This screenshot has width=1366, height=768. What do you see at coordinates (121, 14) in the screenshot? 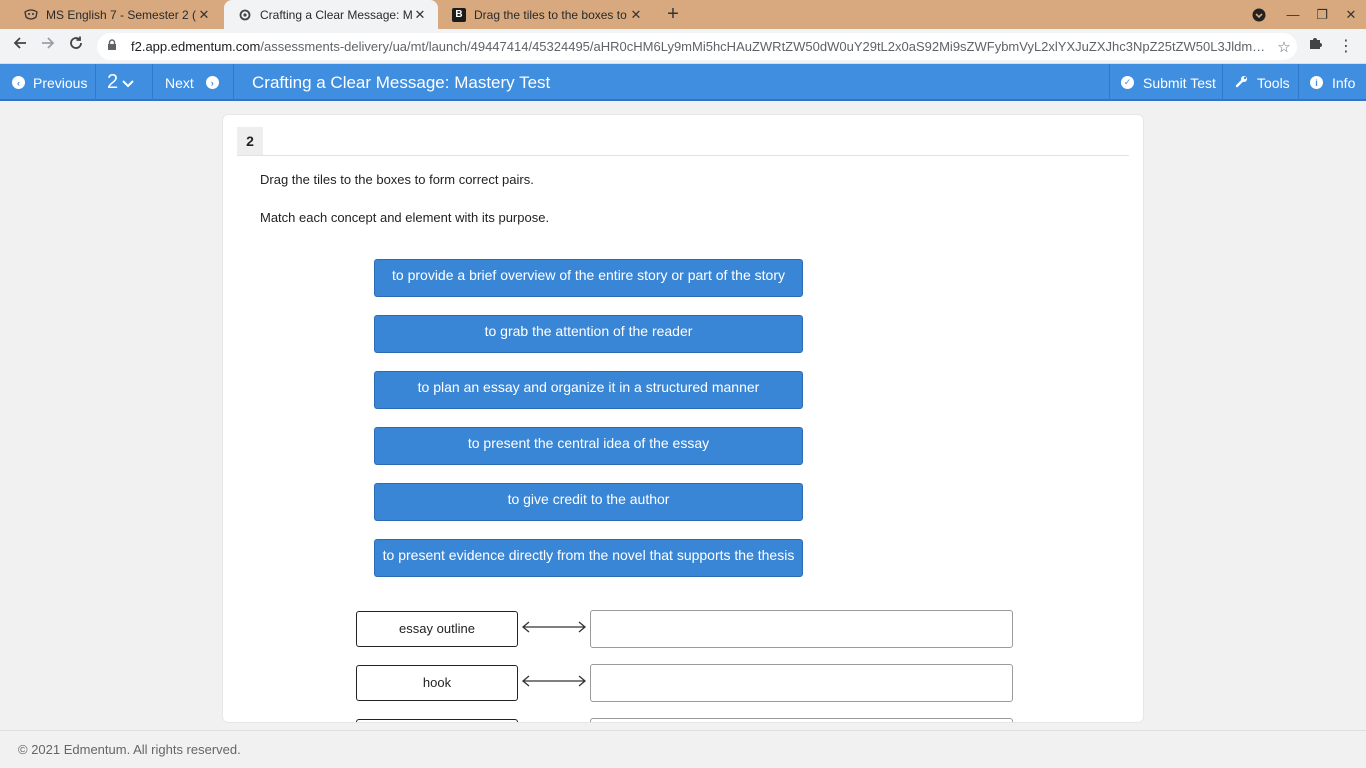
I see `tab-title: MS English 7 - Semester 2 (Sec 2` at bounding box center [121, 14].